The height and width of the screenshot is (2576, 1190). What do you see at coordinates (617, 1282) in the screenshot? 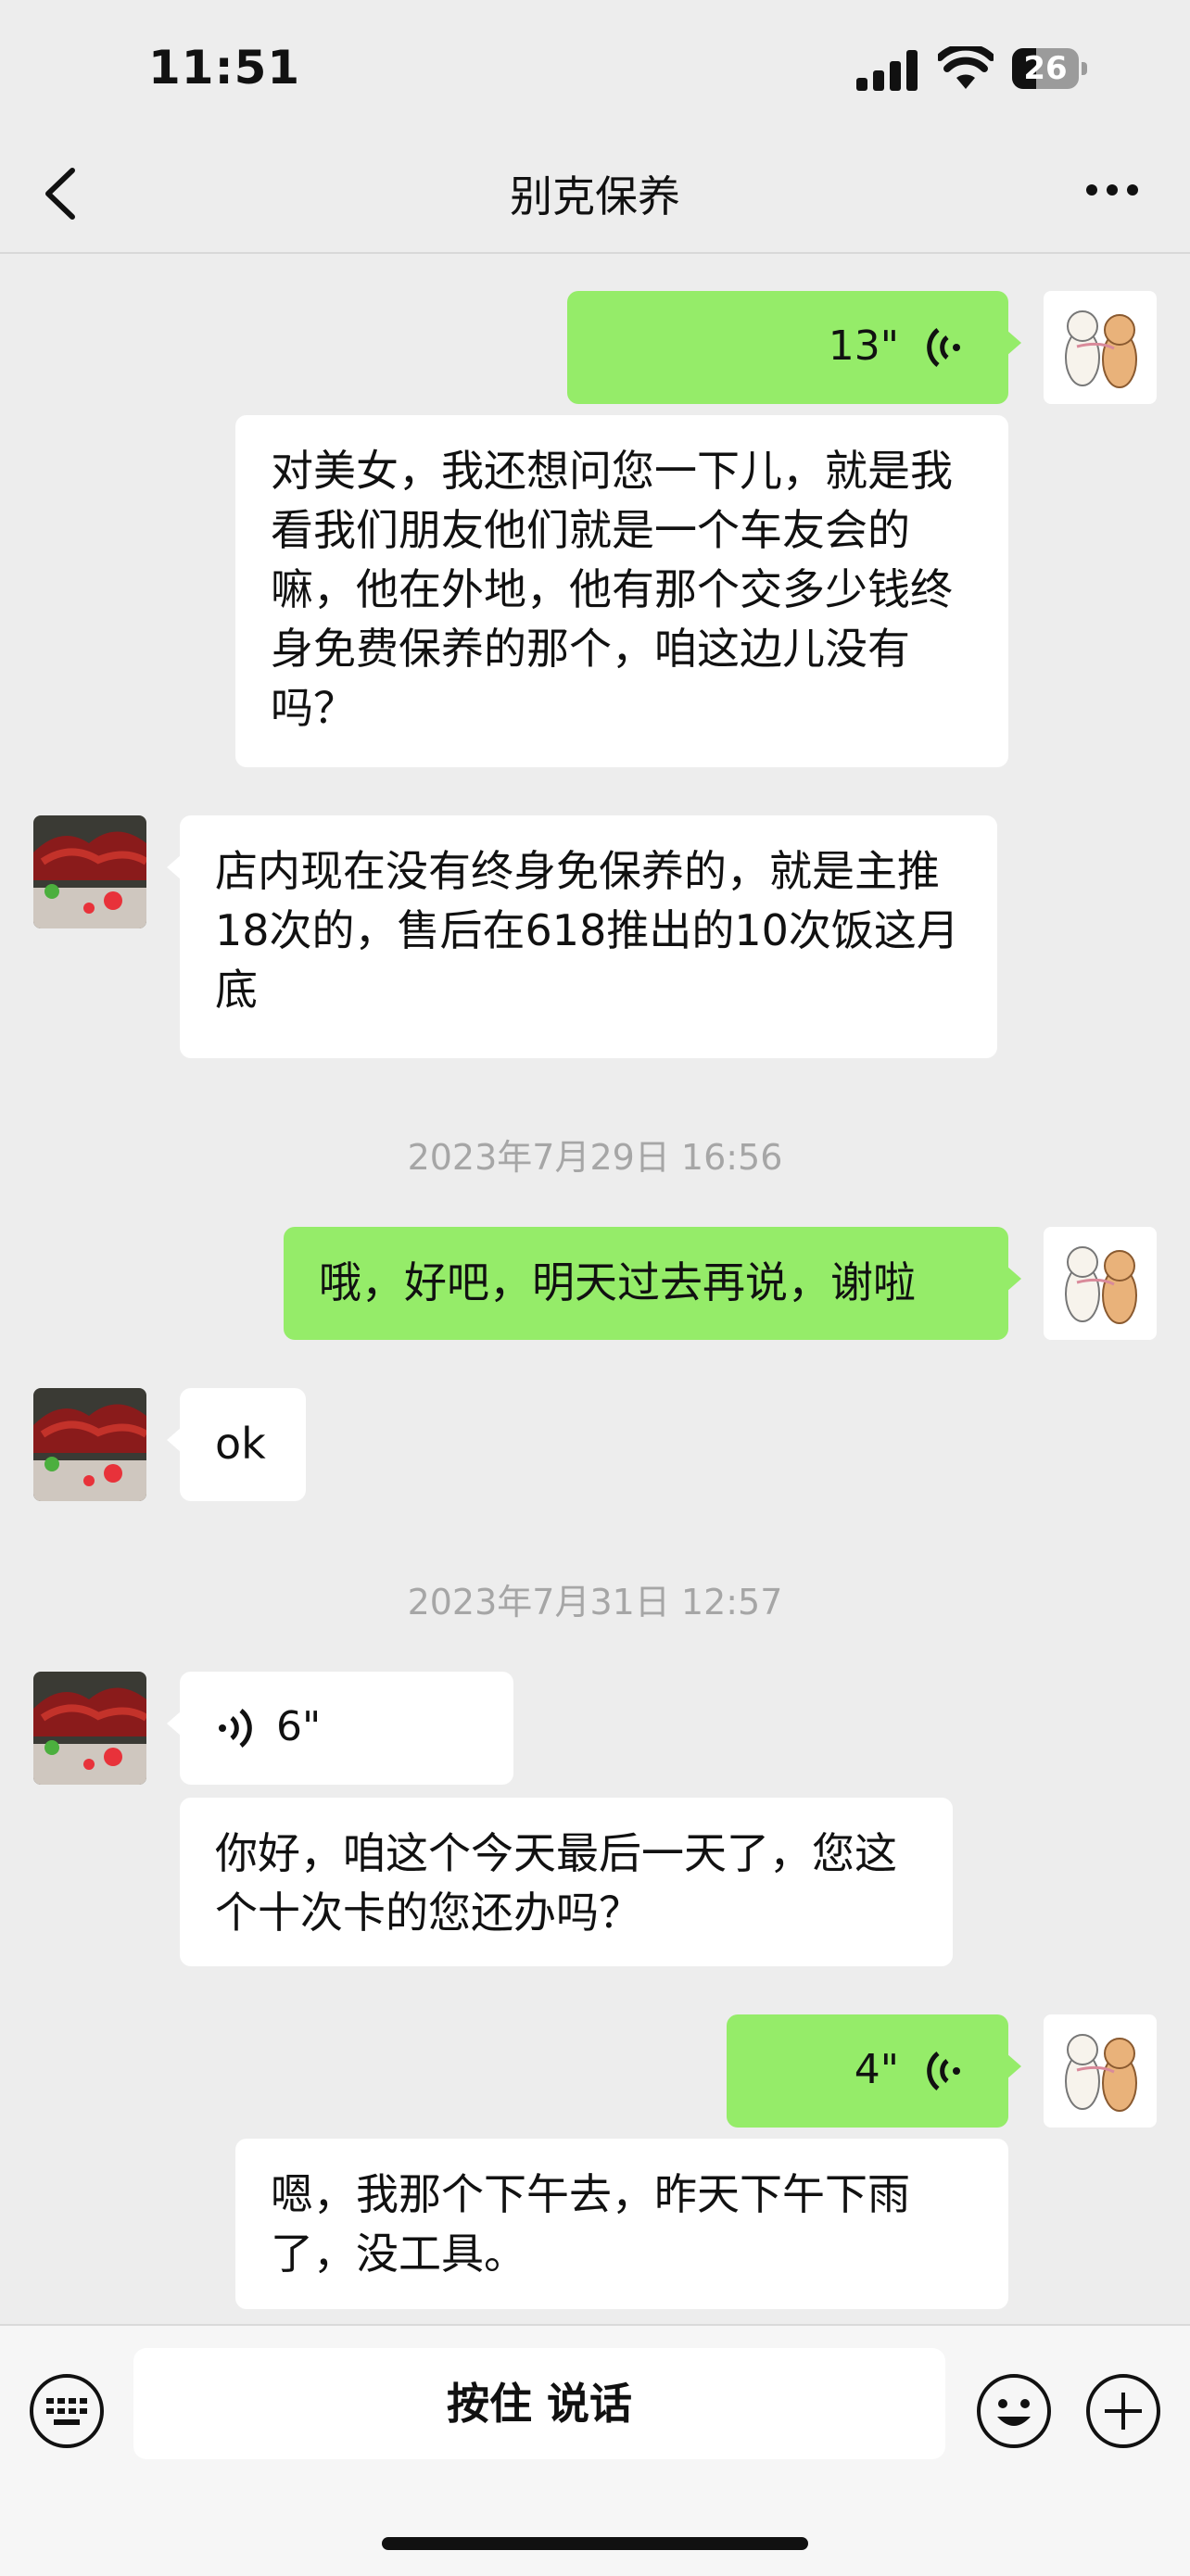
I see `message-text: 哦，好吧，明天过去再说，谢啦` at bounding box center [617, 1282].